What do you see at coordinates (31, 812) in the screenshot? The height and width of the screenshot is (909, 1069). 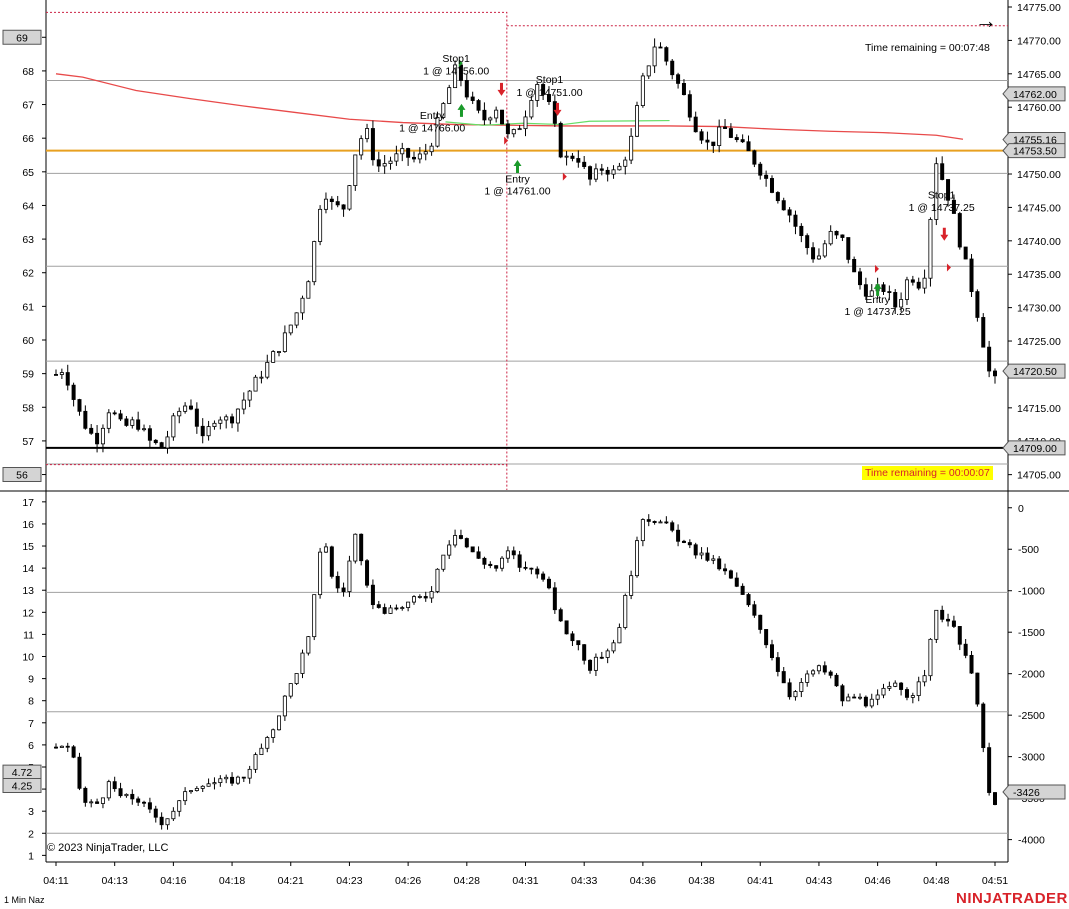 I see `indicator-left-label: 3` at bounding box center [31, 812].